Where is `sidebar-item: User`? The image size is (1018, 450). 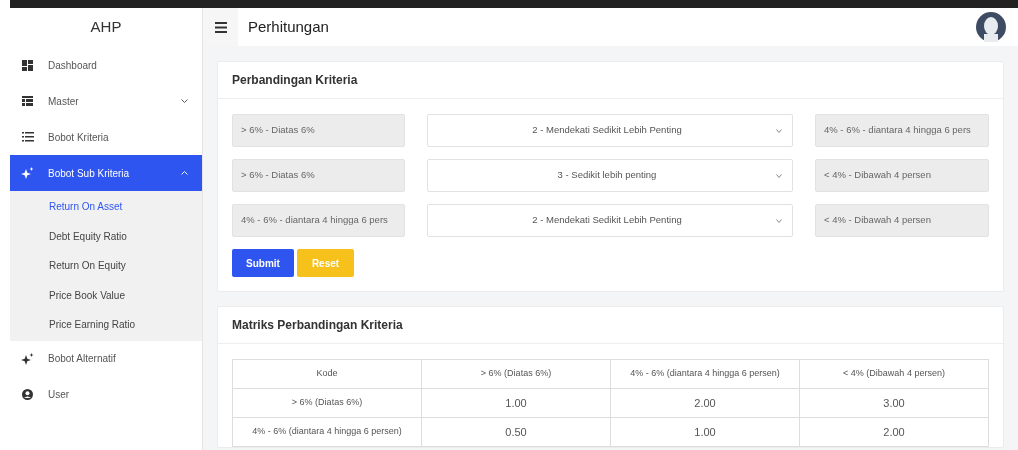 sidebar-item: User is located at coordinates (106, 394).